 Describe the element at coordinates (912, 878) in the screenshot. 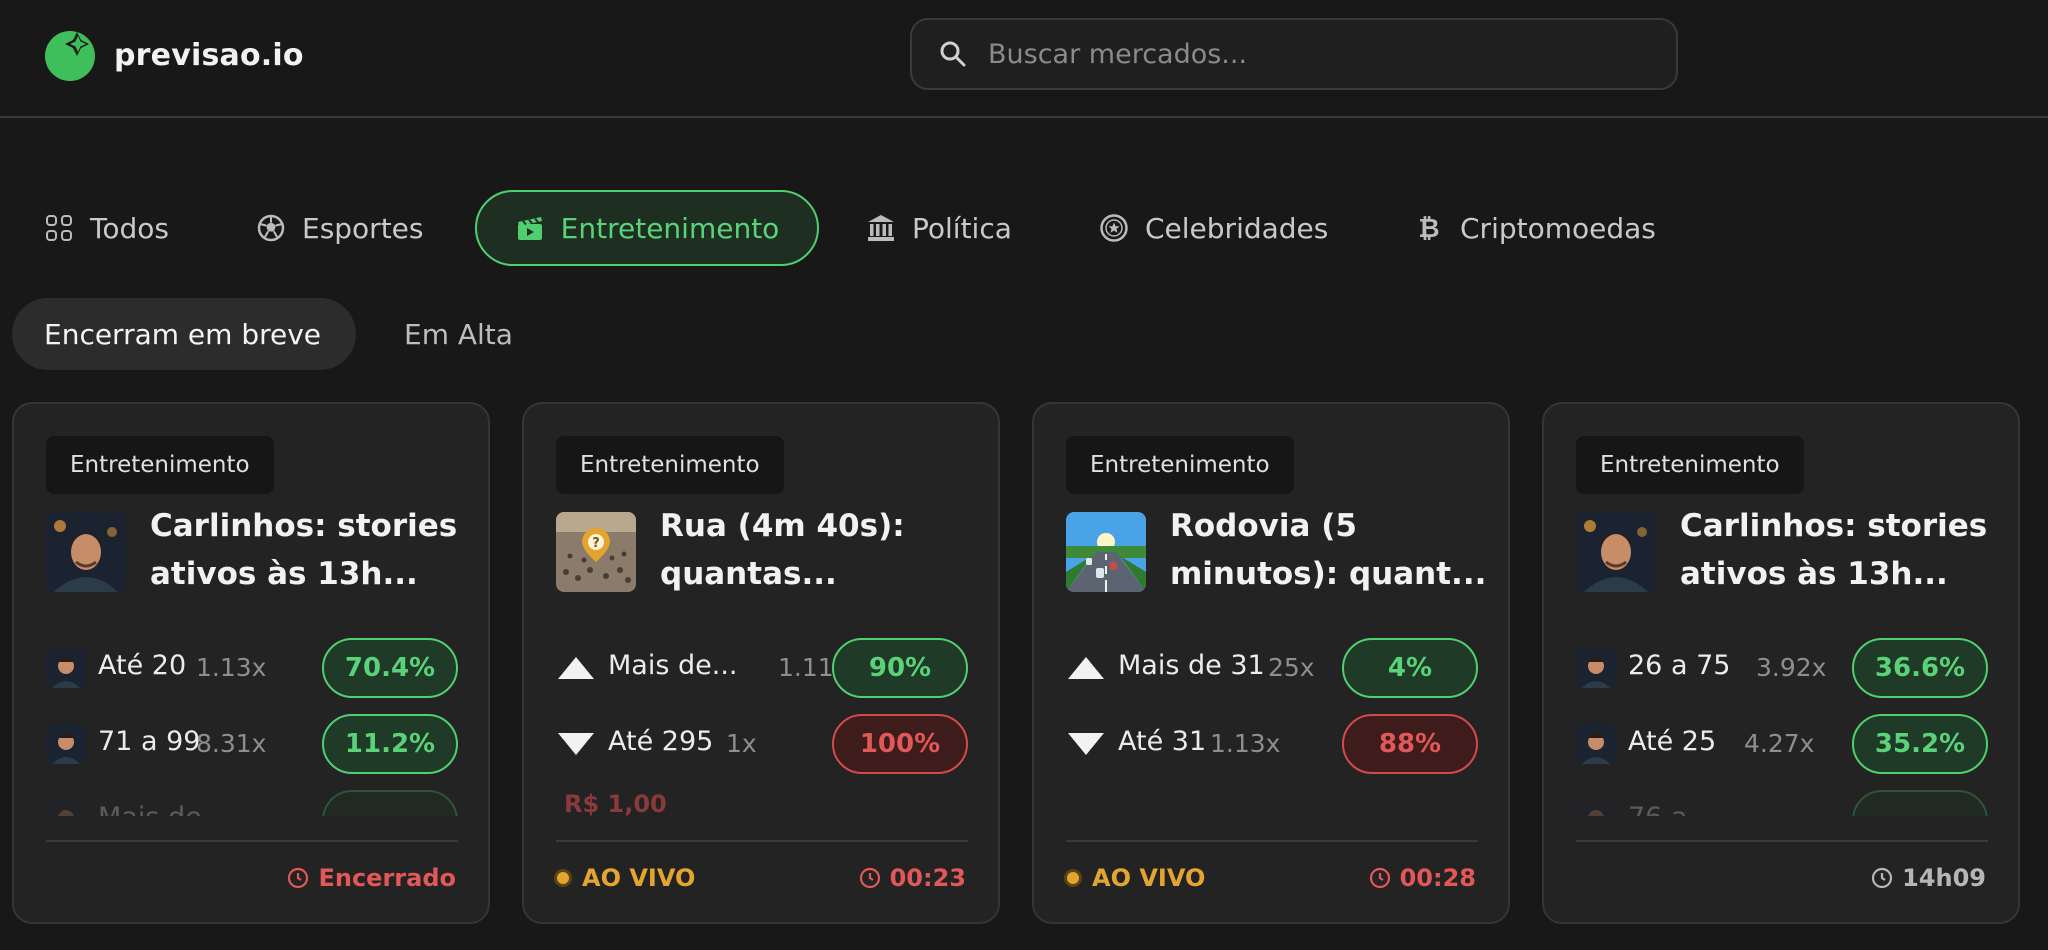

I see `market-time: 00:23` at that location.